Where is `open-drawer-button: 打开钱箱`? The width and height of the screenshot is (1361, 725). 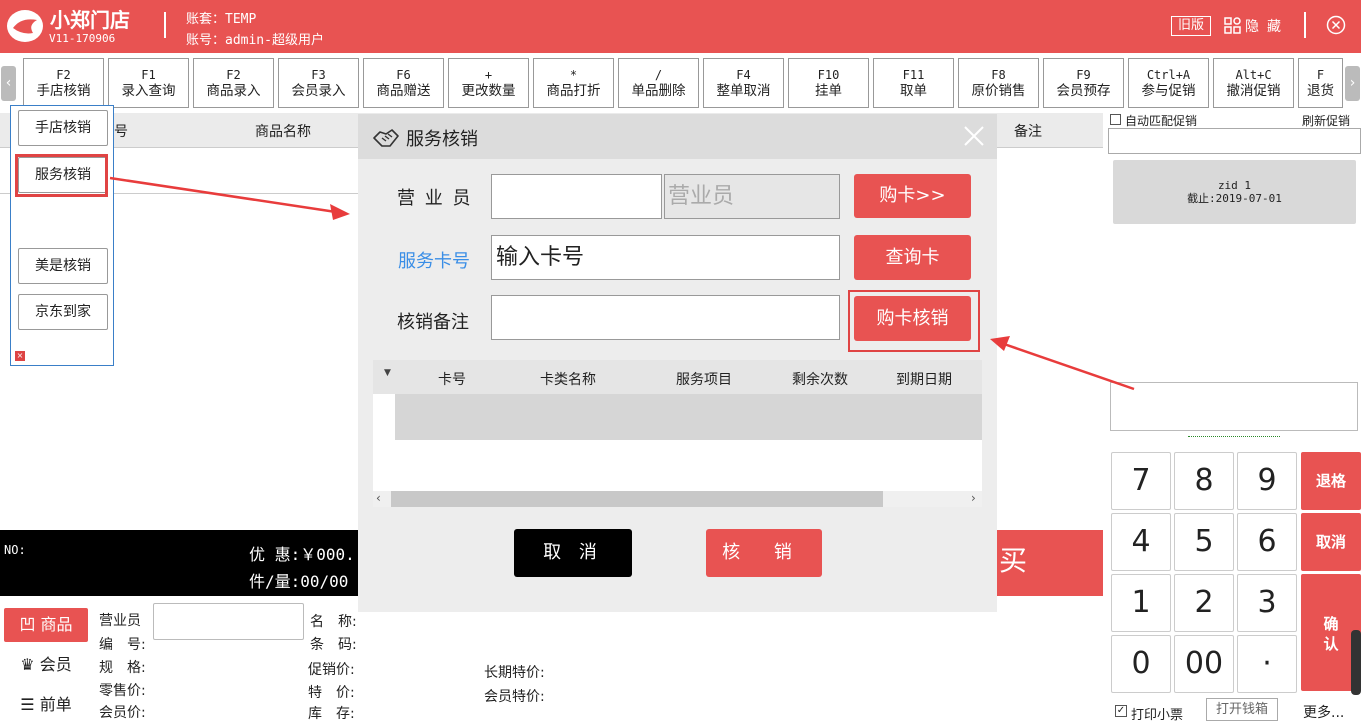
open-drawer-button: 打开钱箱 is located at coordinates (1242, 709).